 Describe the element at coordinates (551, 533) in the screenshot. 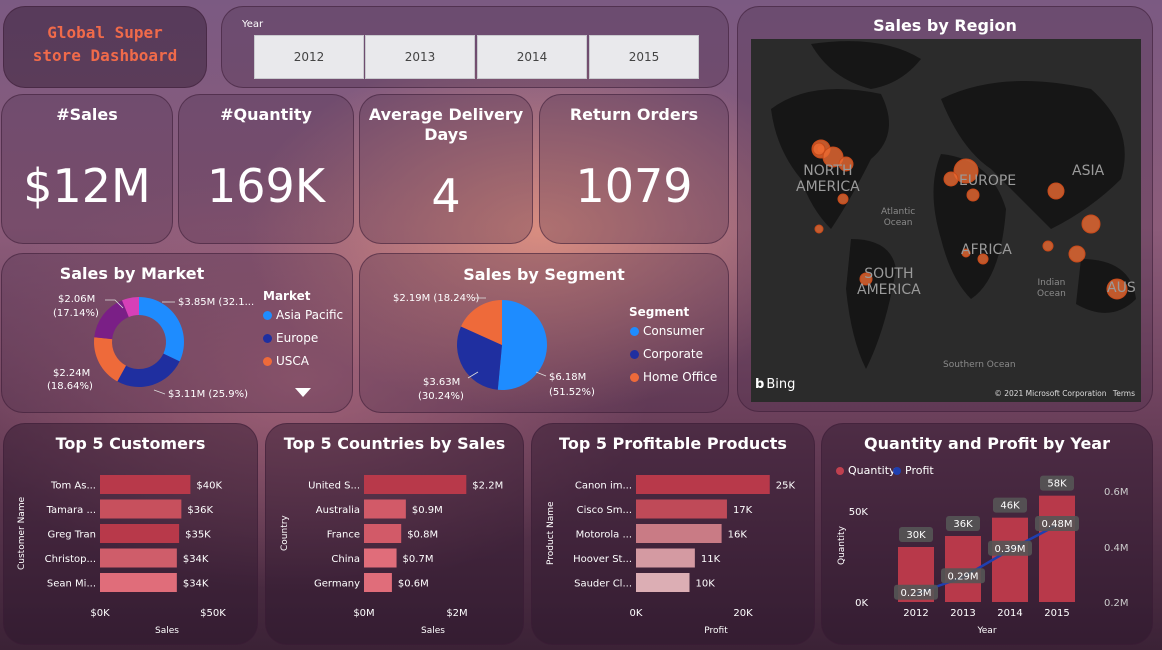

I see `products-ylabel: Product Name` at that location.